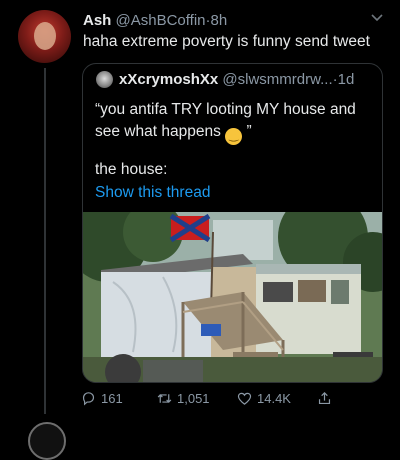  Describe the element at coordinates (249, 131) in the screenshot. I see `quoted-text-line-2-end: ”` at that location.